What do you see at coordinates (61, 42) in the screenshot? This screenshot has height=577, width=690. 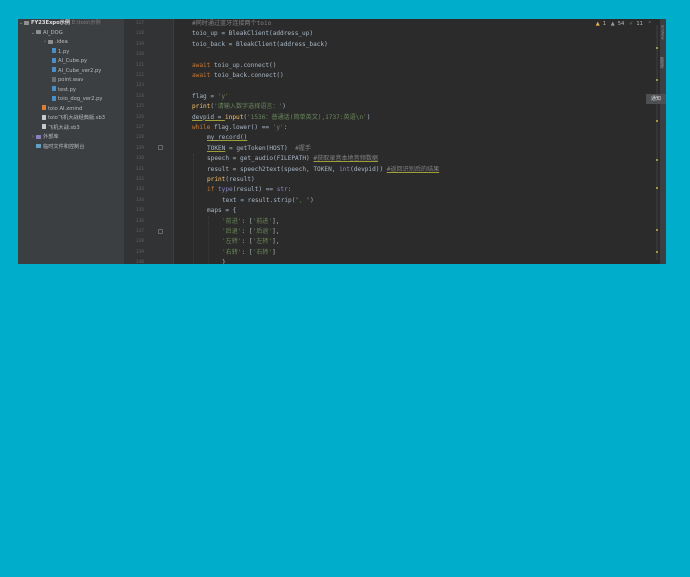 I see `tree-item-label: .idea` at bounding box center [61, 42].